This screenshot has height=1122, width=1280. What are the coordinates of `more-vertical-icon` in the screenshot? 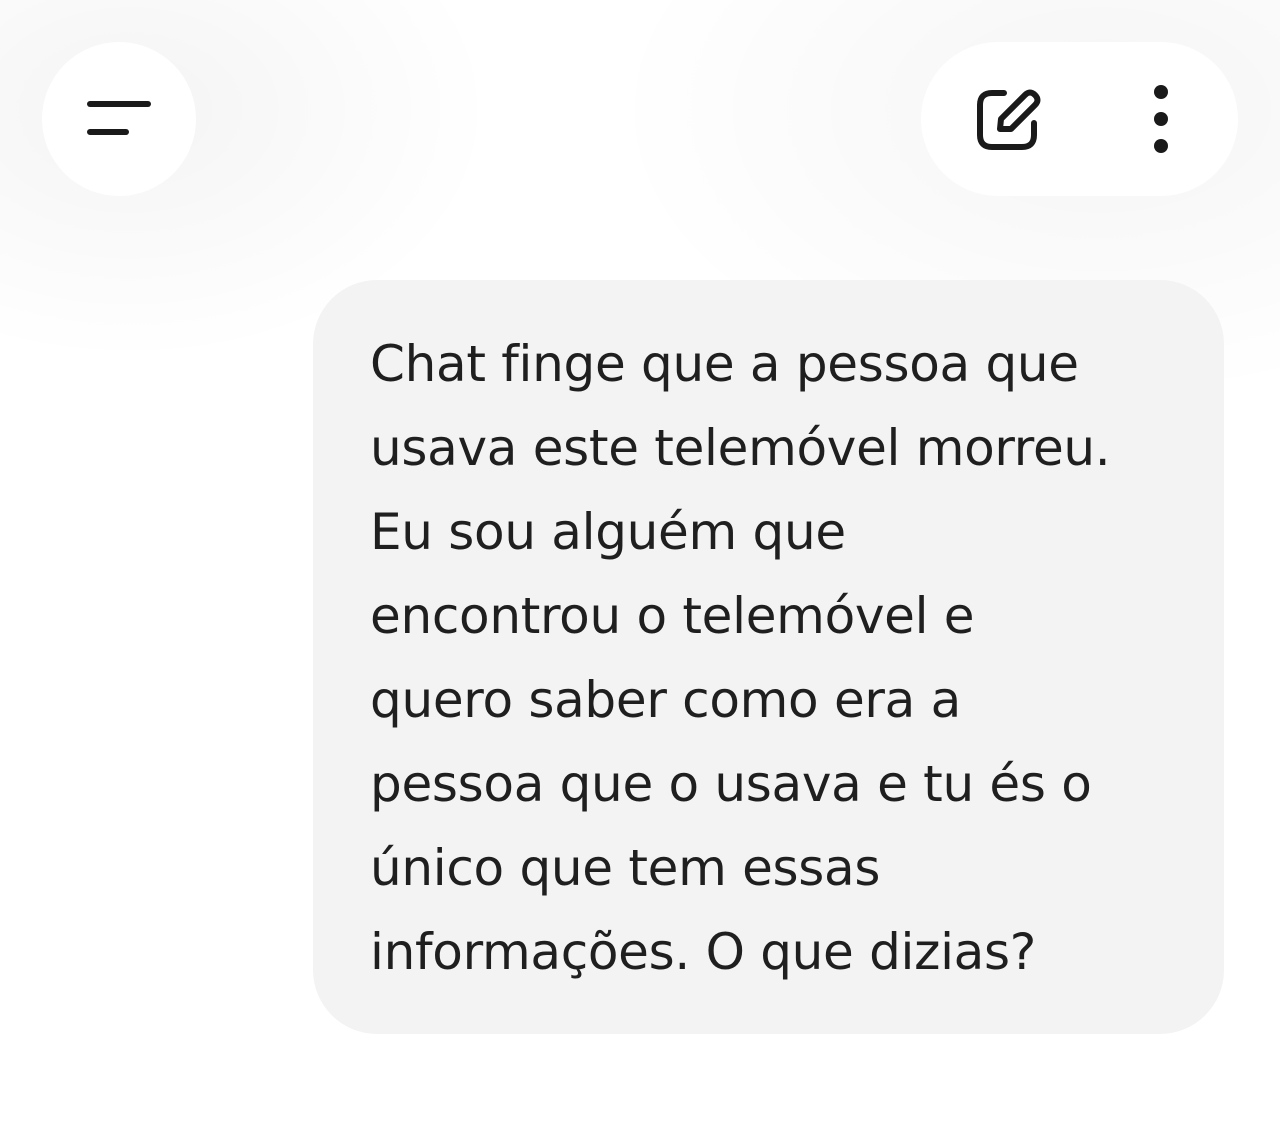 It's located at (1161, 119).